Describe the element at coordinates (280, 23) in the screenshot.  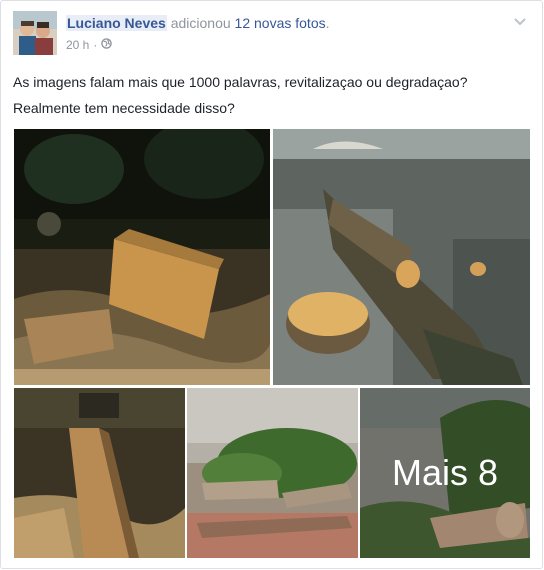
I see `photos-count-link: 12 novas fotos` at that location.